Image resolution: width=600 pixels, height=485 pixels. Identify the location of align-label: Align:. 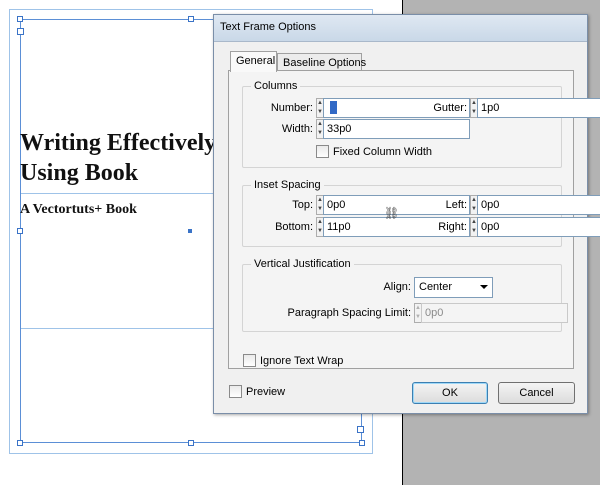
(382, 287).